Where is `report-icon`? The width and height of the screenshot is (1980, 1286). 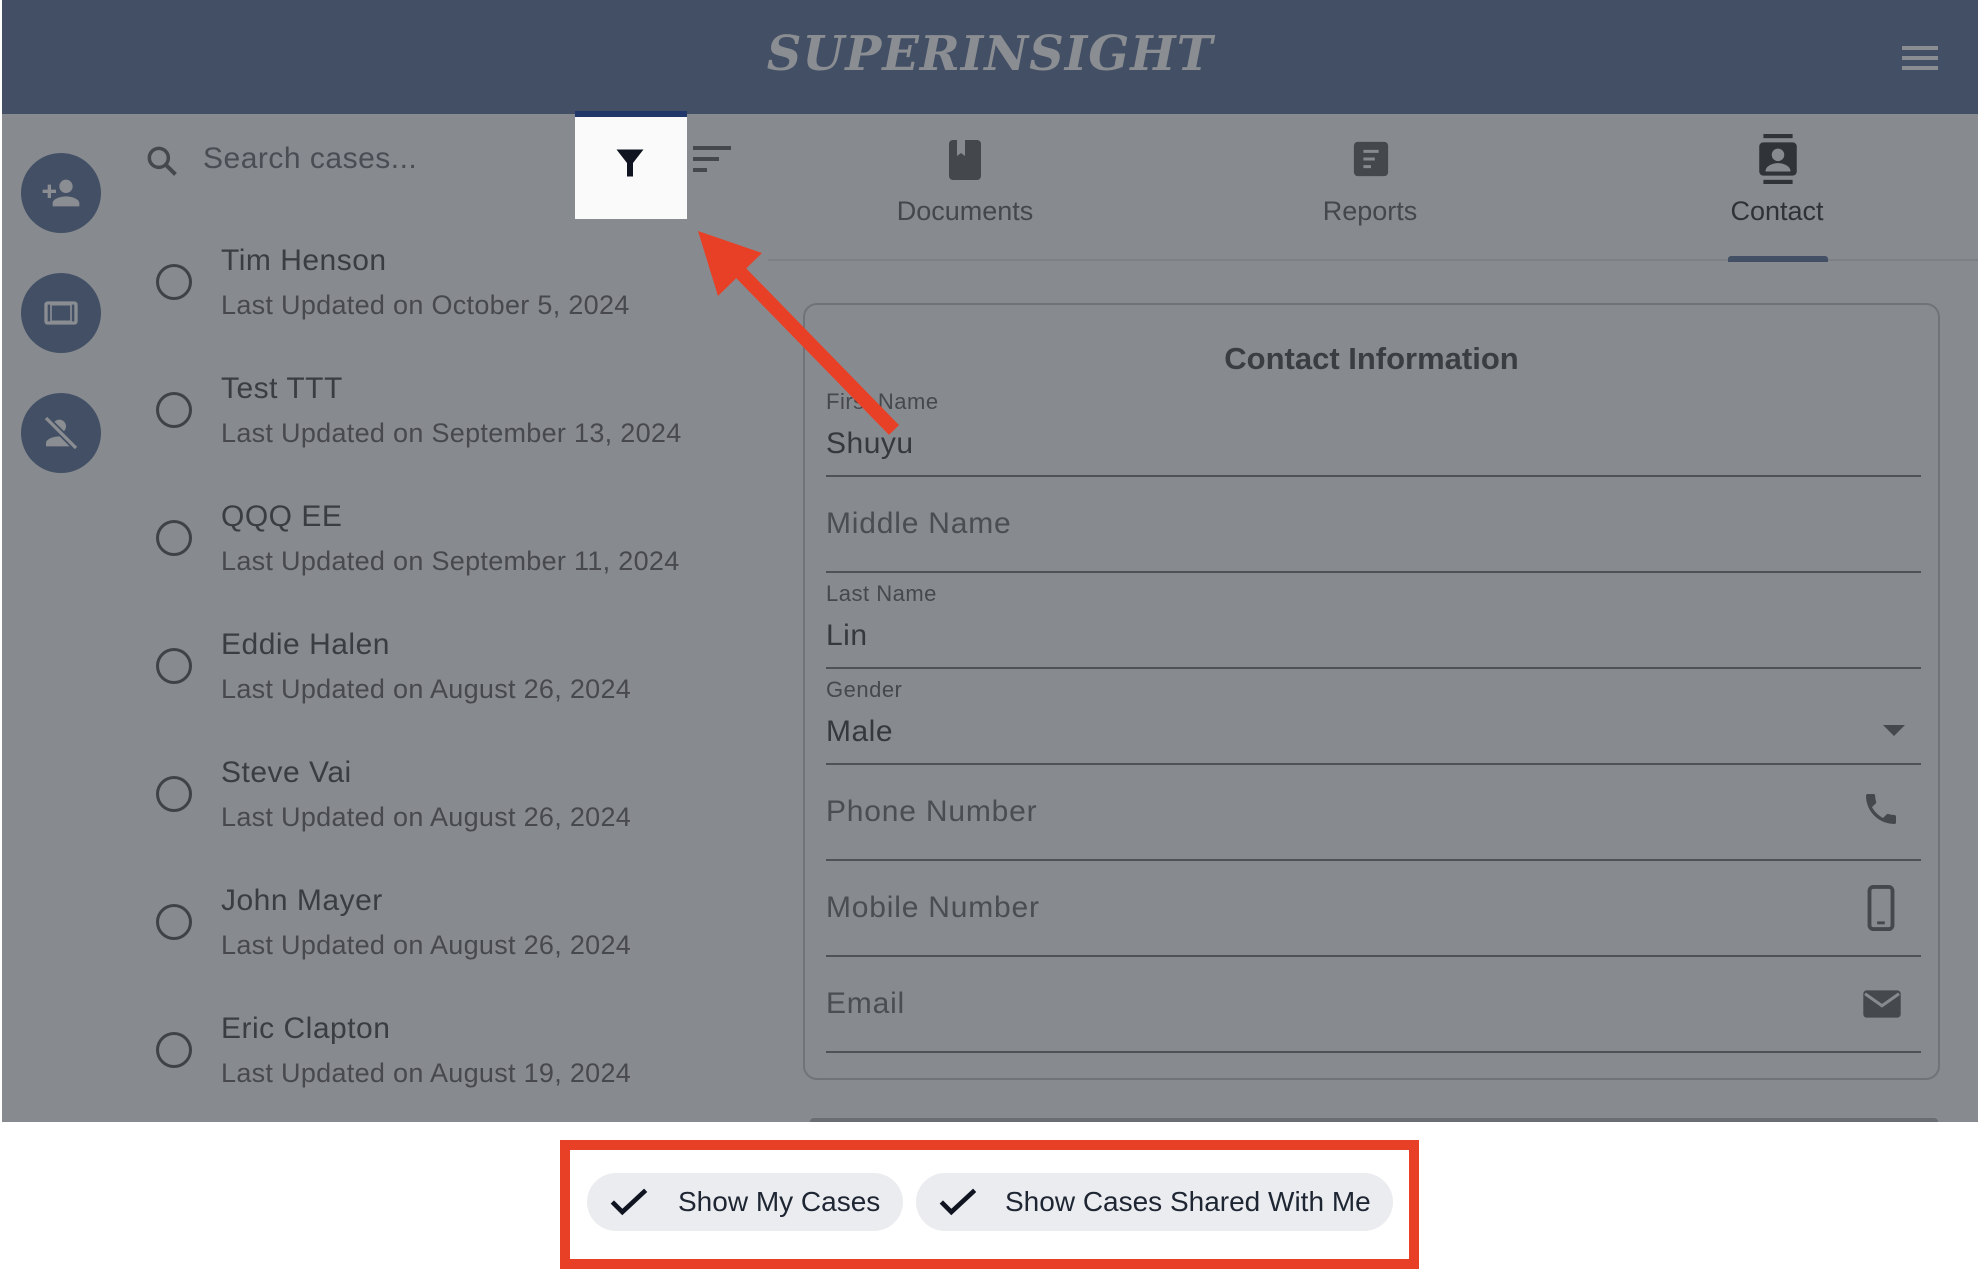 report-icon is located at coordinates (1371, 159).